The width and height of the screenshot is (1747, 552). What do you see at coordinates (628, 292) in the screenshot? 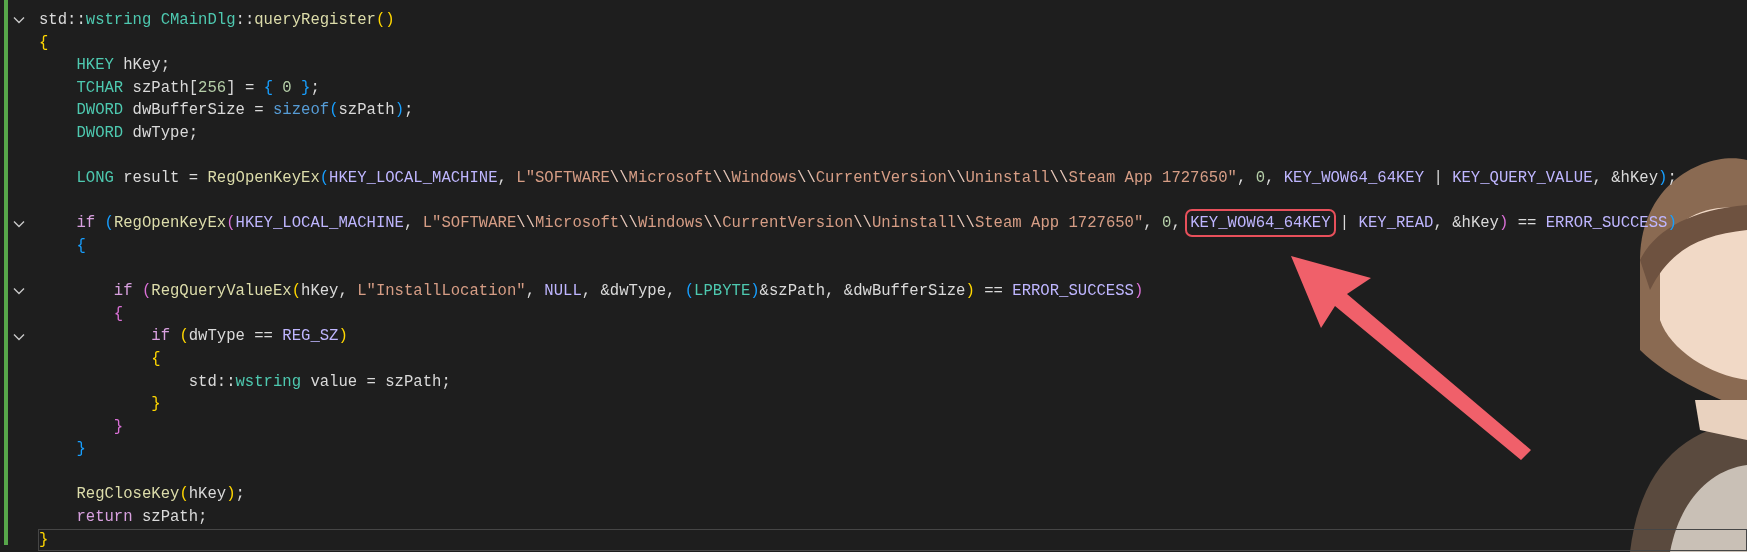
I see `code-line: if (RegQueryValueEx(hKey, L"InstallLocation", NULL, &dwType, (LPBYTE)&szPath, &dwBufferSize) == ERROR_SUCCESS)` at bounding box center [628, 292].